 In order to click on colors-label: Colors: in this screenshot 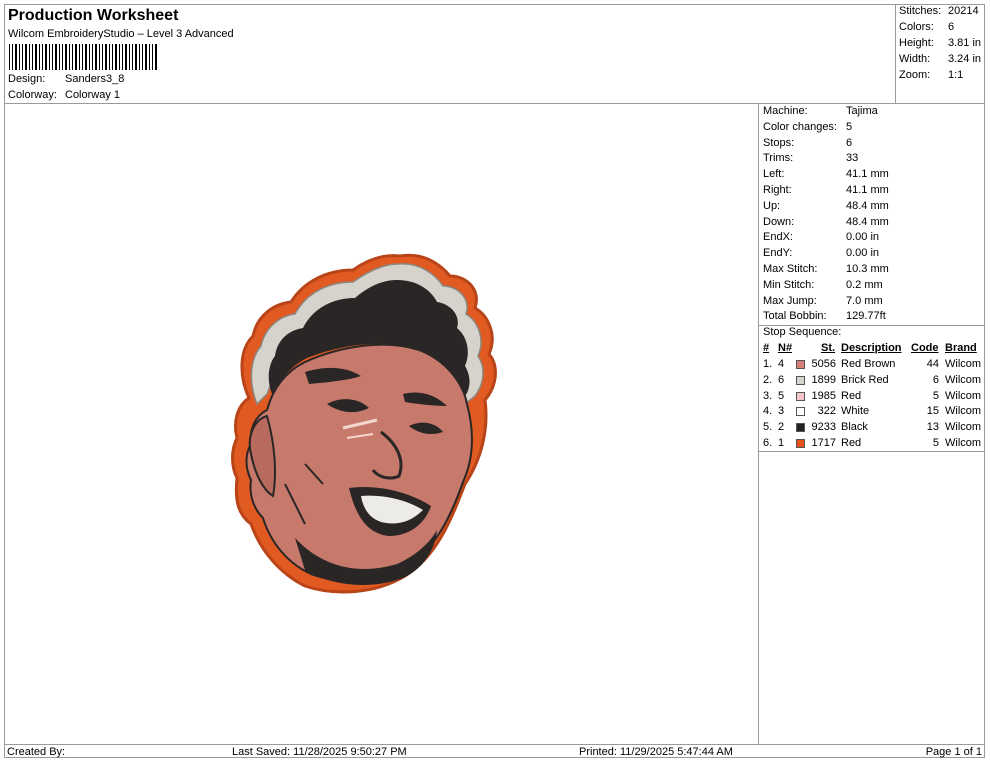, I will do `click(916, 27)`.